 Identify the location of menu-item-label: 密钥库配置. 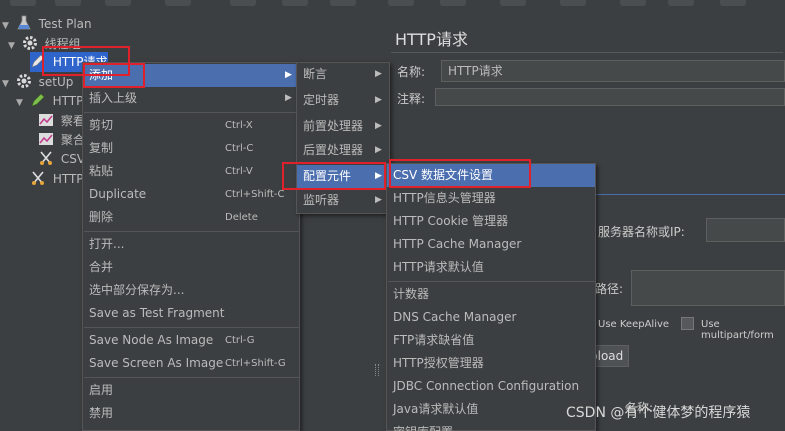
(423, 426).